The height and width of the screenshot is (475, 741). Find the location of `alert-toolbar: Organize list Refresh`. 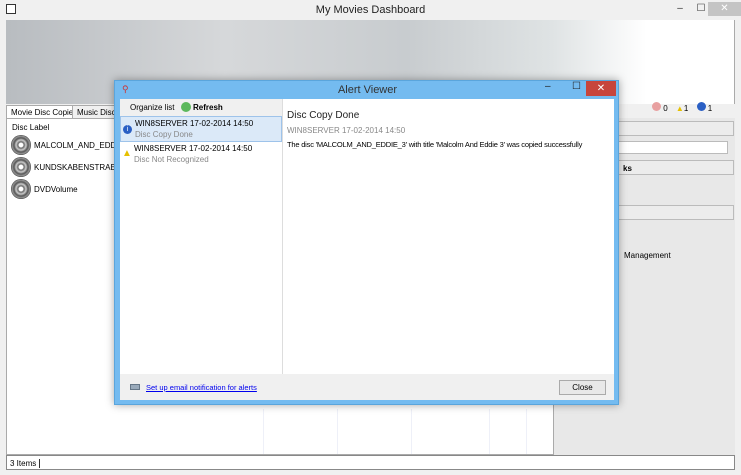

alert-toolbar: Organize list Refresh is located at coordinates (201, 107).